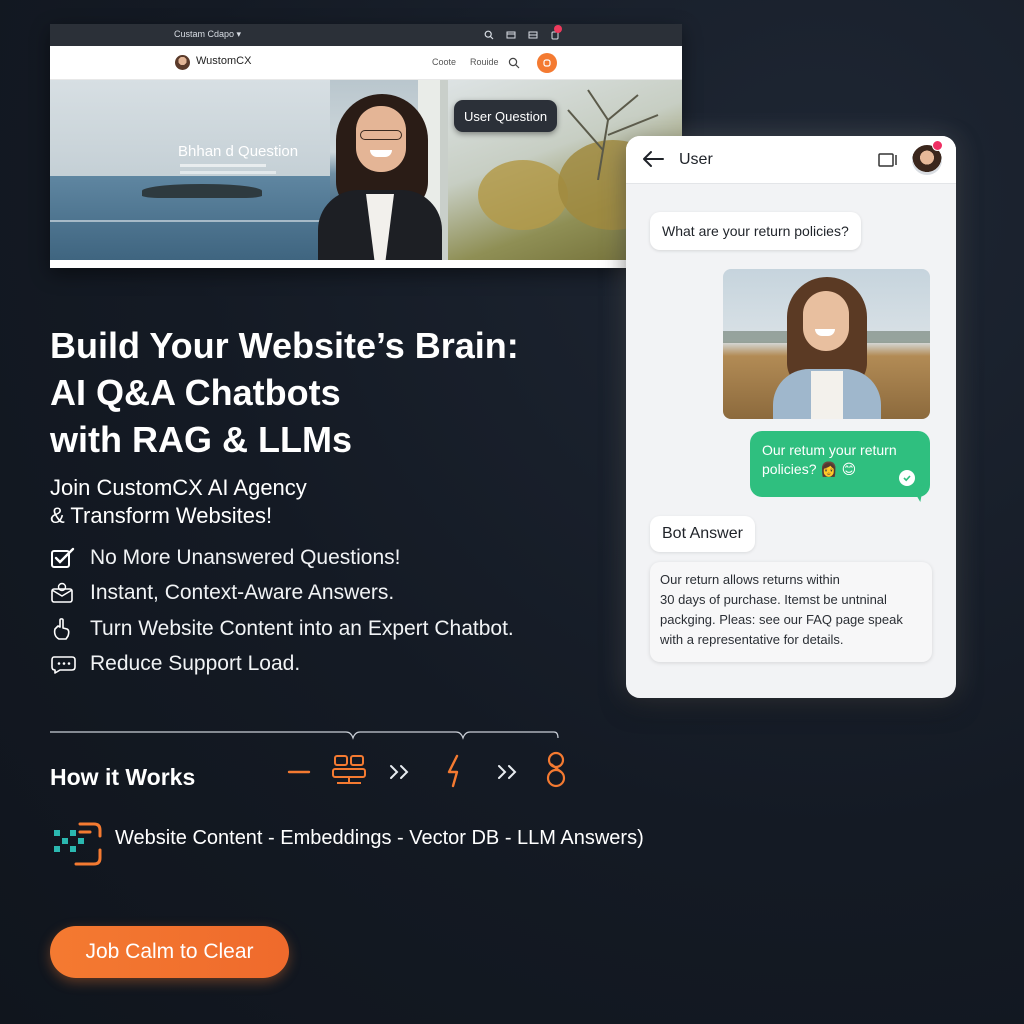 The height and width of the screenshot is (1024, 1024). Describe the element at coordinates (381, 153) in the screenshot. I see `portrait-smile` at that location.